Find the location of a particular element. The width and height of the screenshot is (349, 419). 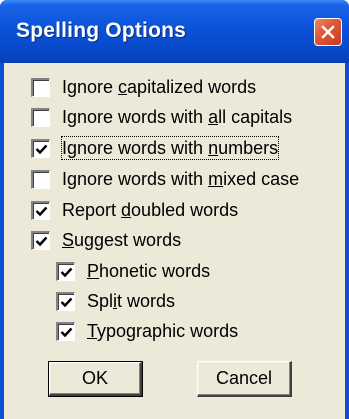

option-label: Ignore capitalized words is located at coordinates (159, 87).